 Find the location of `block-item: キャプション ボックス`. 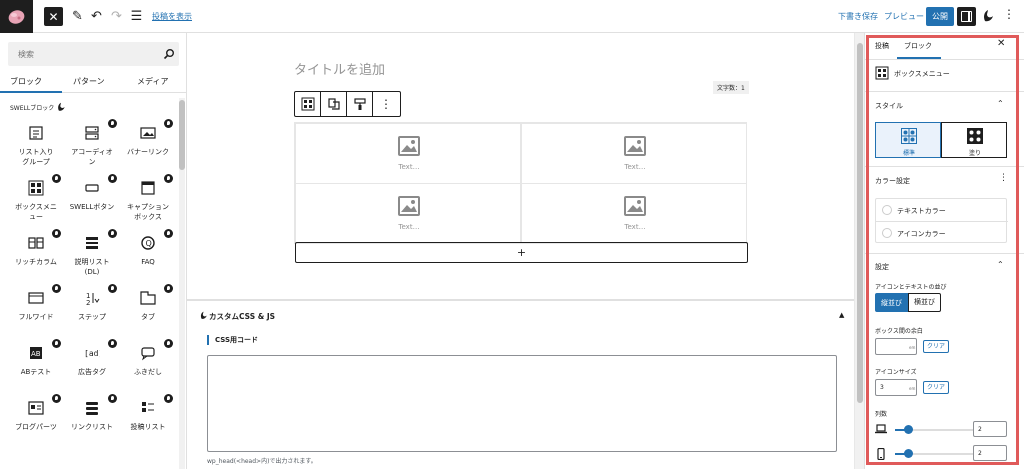

block-item: キャプション ボックス is located at coordinates (148, 204).